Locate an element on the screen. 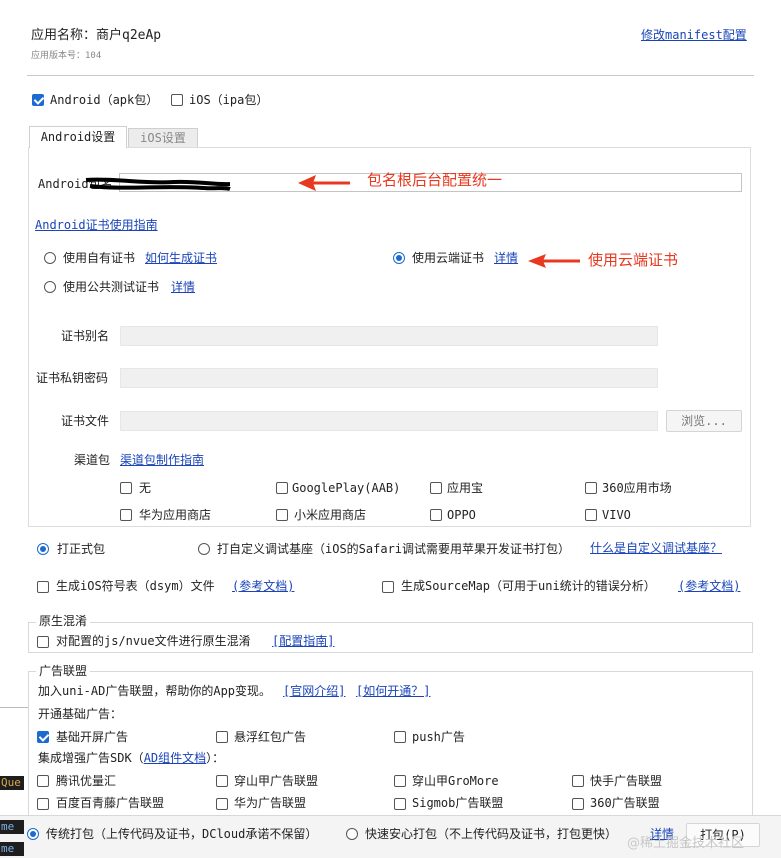 The image size is (781, 858). ad-sdk-label: 穿山甲广告联盟 is located at coordinates (276, 781).